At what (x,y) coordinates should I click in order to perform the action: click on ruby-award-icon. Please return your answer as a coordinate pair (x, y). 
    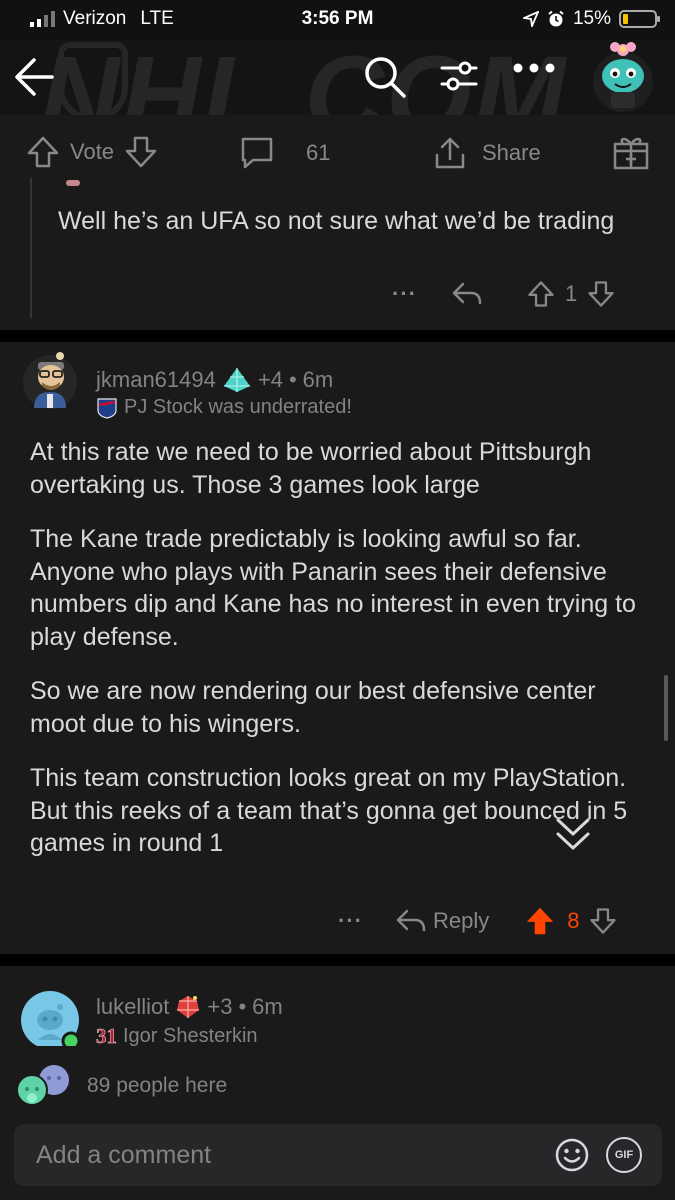
    Looking at the image, I should click on (188, 1007).